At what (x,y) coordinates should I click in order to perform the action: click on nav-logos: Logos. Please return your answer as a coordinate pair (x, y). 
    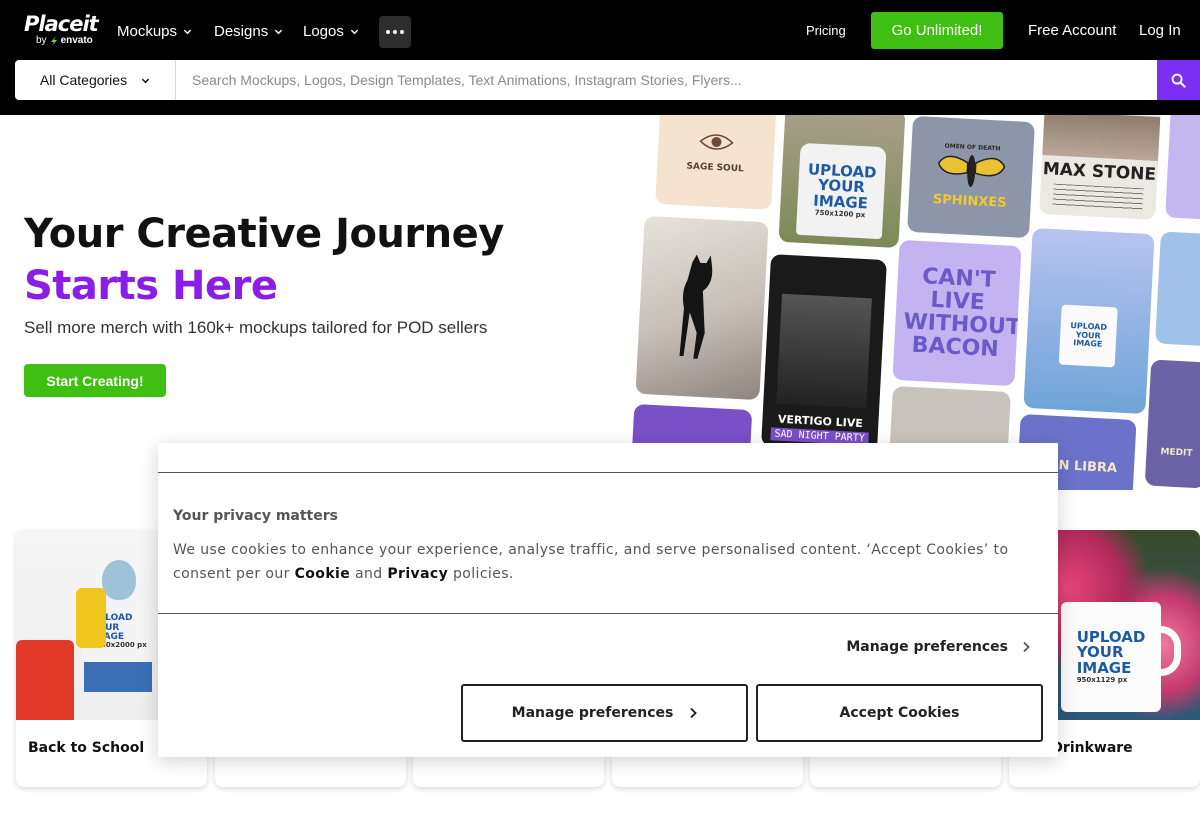
    Looking at the image, I should click on (331, 31).